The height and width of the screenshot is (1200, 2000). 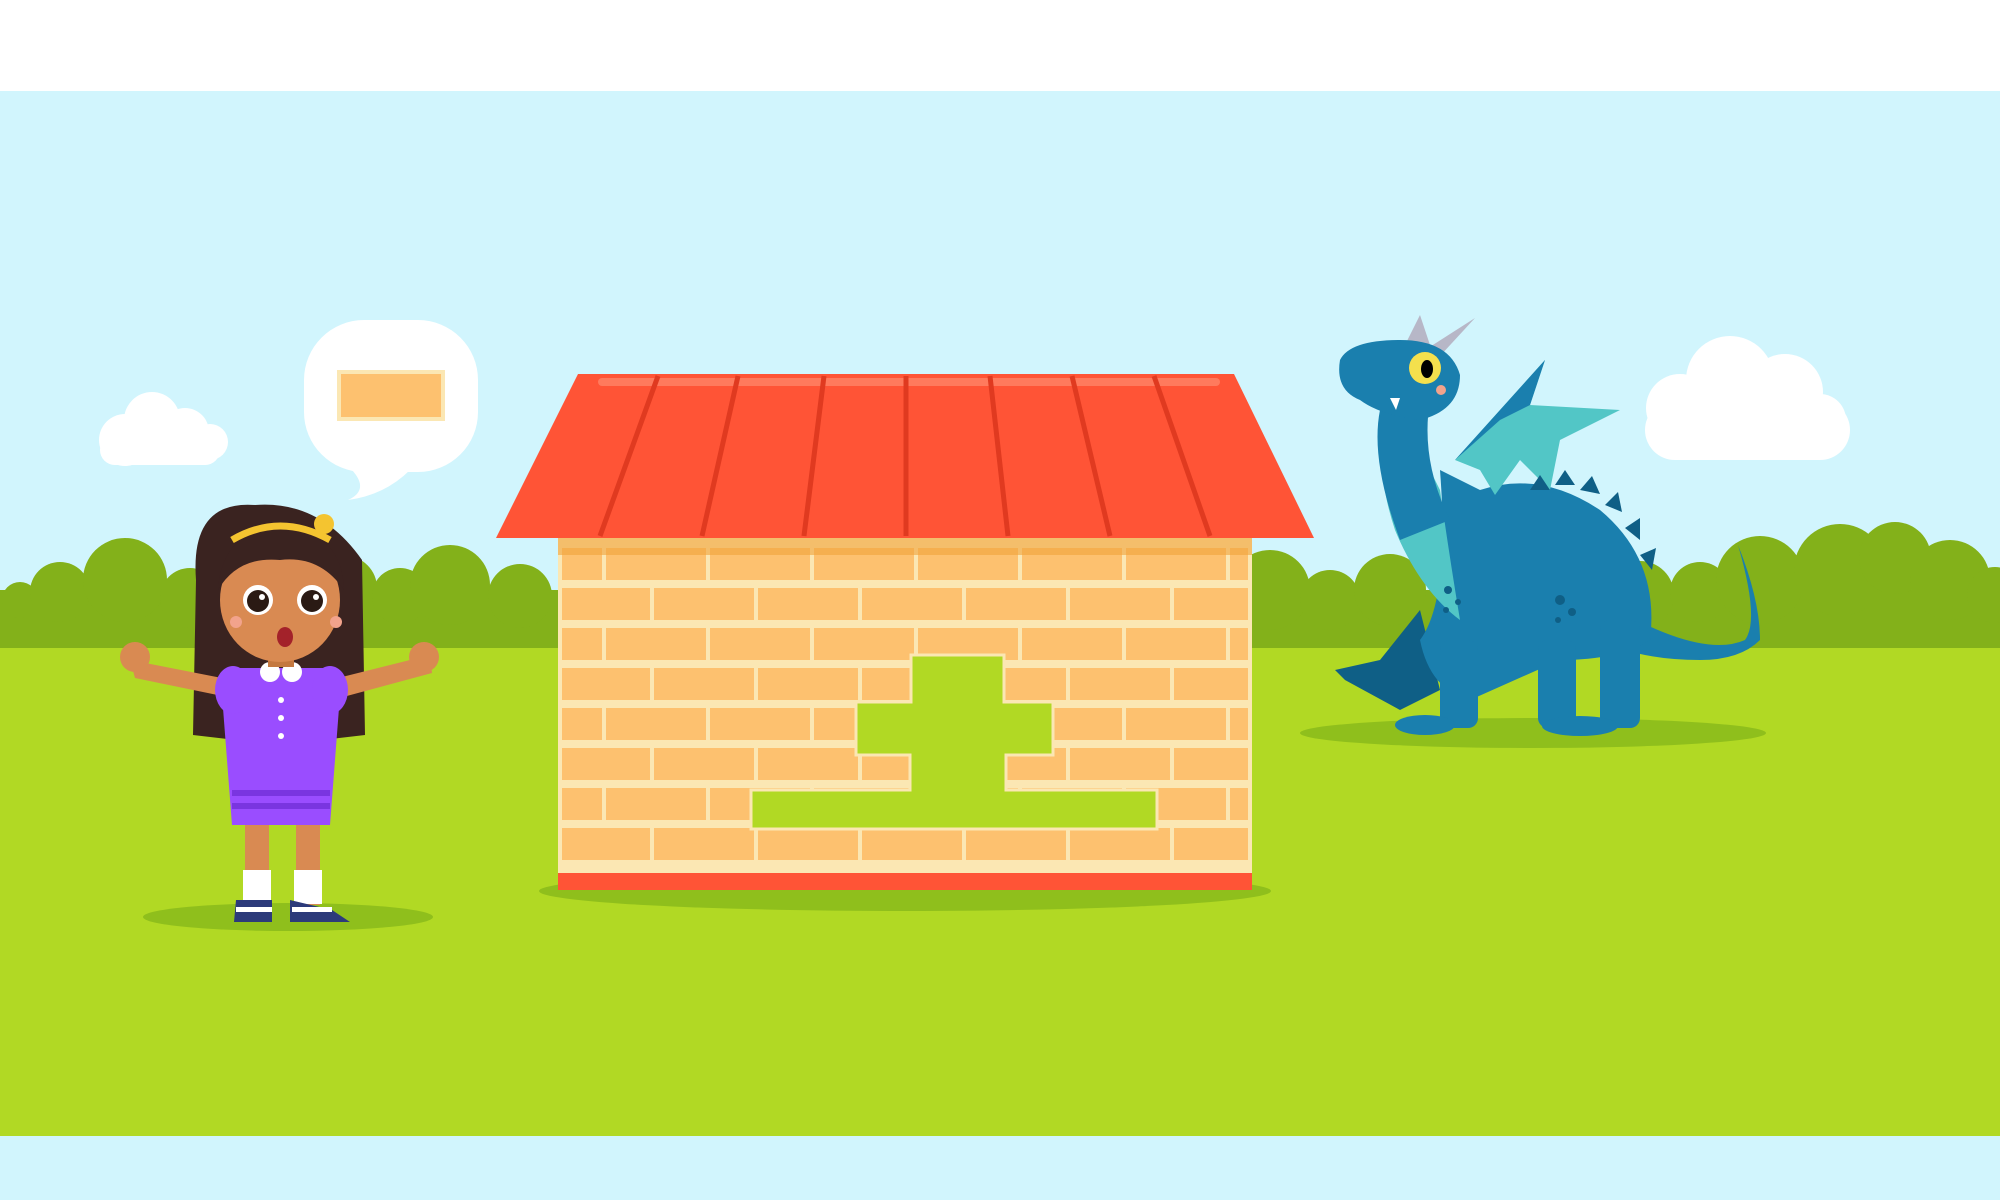 What do you see at coordinates (1533, 733) in the screenshot?
I see `dragon-shadow` at bounding box center [1533, 733].